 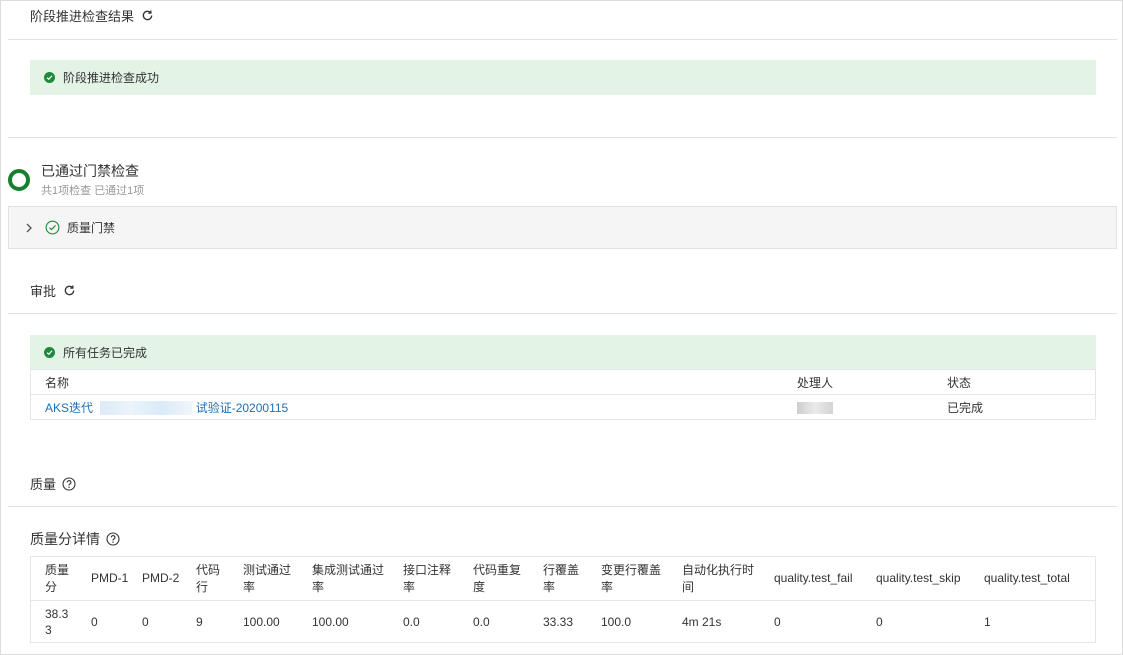 What do you see at coordinates (558, 622) in the screenshot?
I see `cell-line-coverage-link: 33.33` at bounding box center [558, 622].